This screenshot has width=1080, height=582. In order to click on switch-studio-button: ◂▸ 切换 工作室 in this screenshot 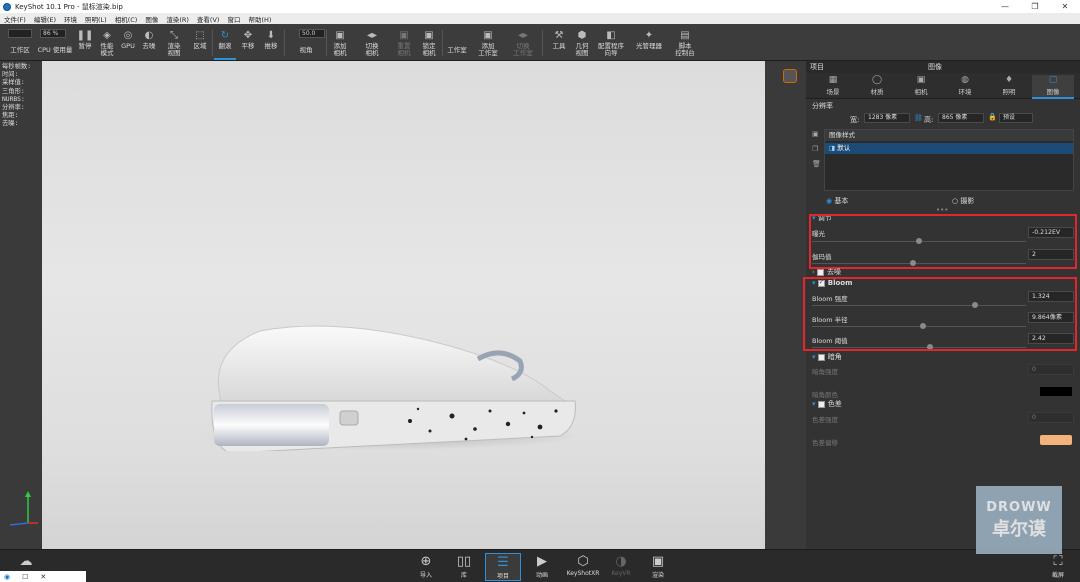, I will do `click(523, 43)`.